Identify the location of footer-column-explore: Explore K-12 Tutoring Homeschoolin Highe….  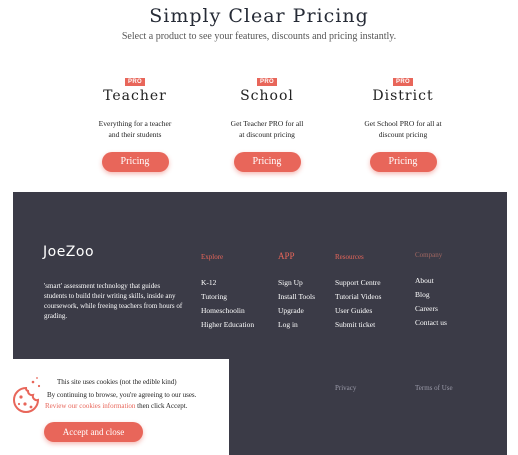
(227, 292).